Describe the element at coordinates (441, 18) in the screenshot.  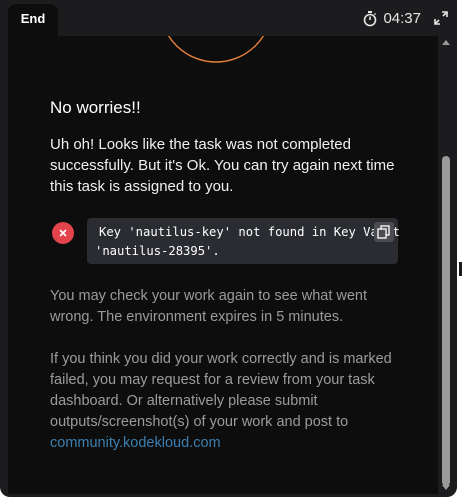
I see `expand-icon` at that location.